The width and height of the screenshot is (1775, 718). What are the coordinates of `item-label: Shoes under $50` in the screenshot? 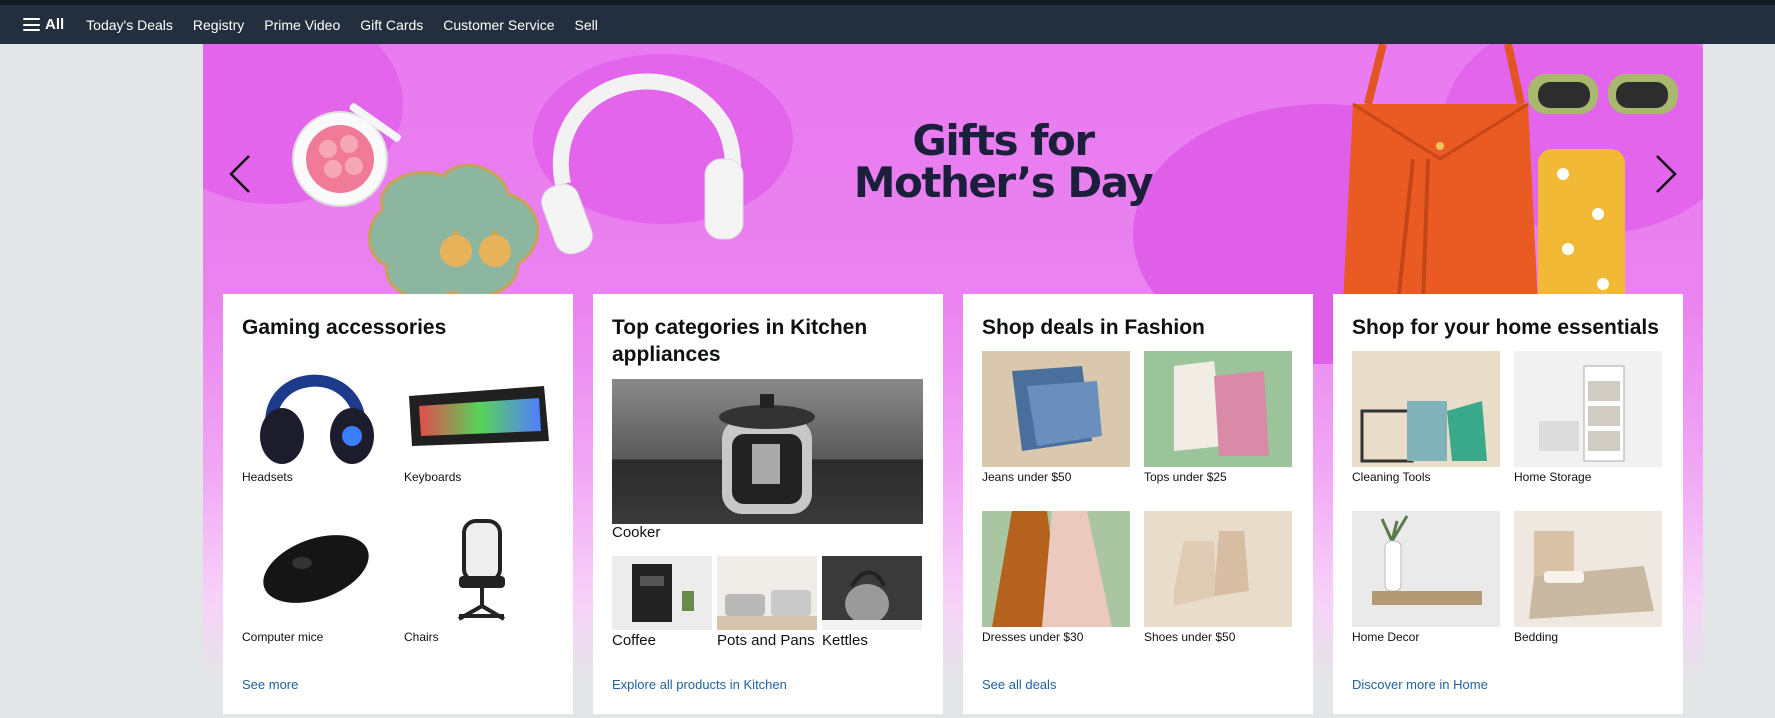 It's located at (1190, 637).